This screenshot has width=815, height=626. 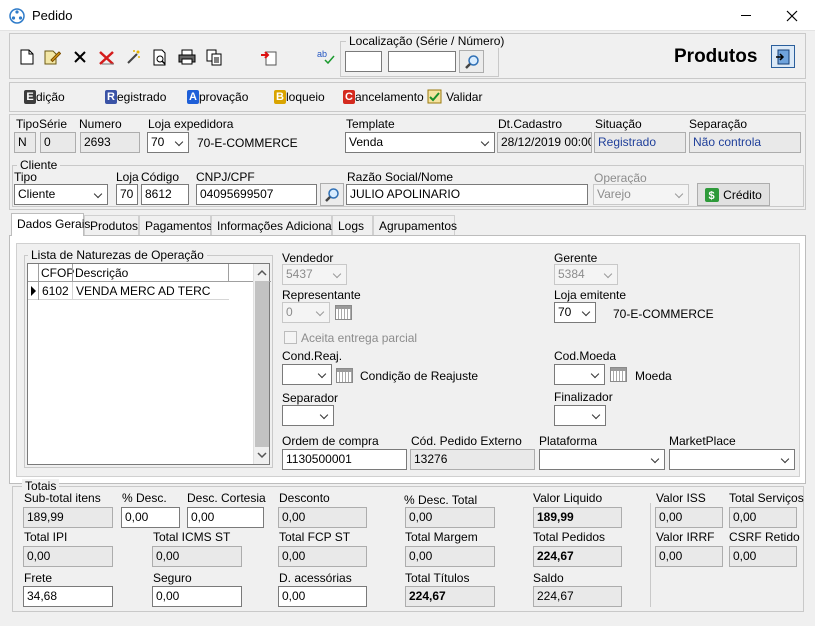 What do you see at coordinates (602, 459) in the screenshot?
I see `plataforma-select` at bounding box center [602, 459].